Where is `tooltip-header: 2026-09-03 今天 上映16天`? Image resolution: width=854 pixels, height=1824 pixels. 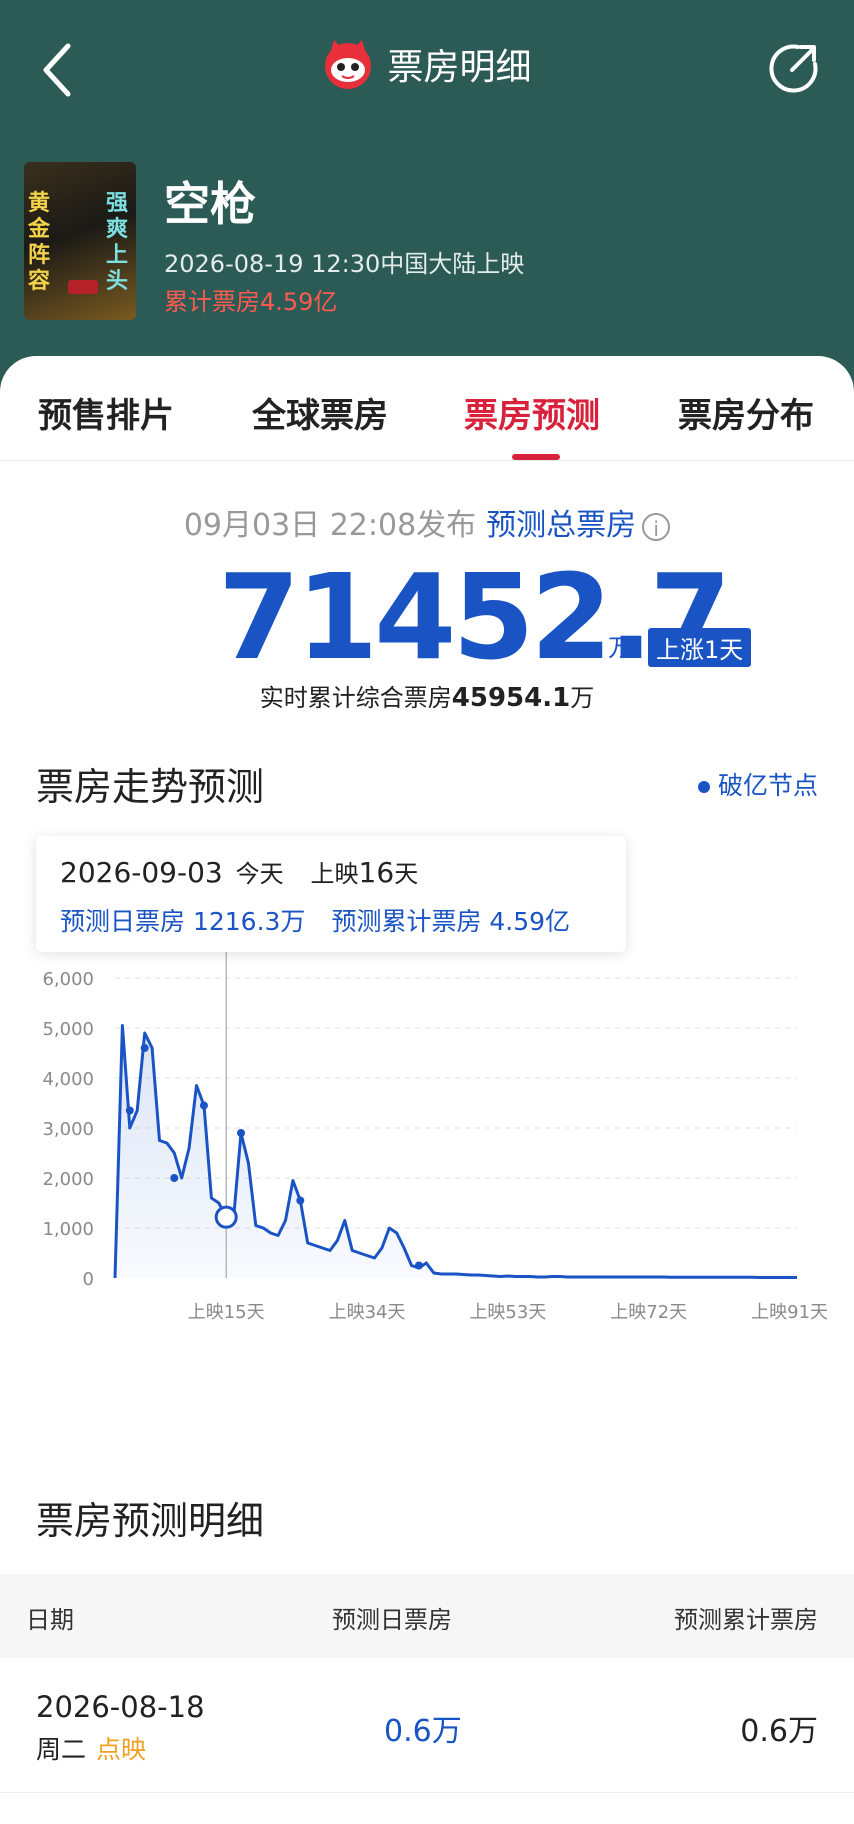
tooltip-header: 2026-09-03 今天 上映16天 is located at coordinates (239, 871).